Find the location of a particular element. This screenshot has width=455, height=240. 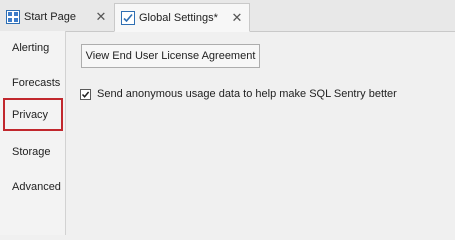

tab-start-page: Start Page ✕ is located at coordinates (56, 16).